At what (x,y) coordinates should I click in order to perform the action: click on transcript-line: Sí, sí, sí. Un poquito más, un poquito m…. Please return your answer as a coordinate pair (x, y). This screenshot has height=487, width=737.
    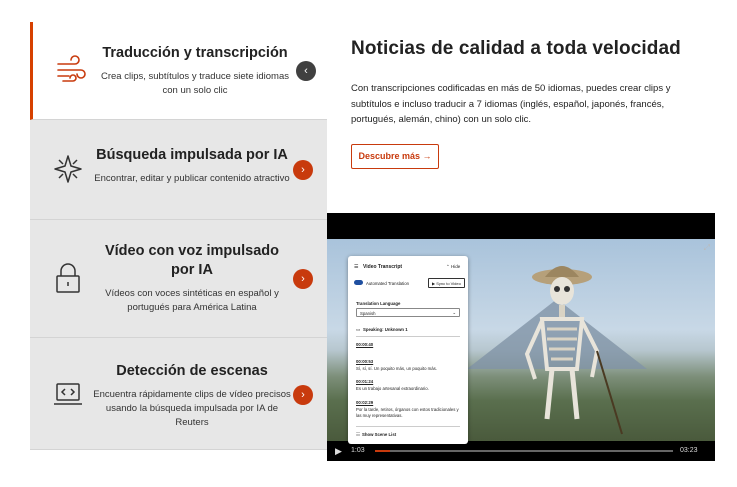
    Looking at the image, I should click on (396, 368).